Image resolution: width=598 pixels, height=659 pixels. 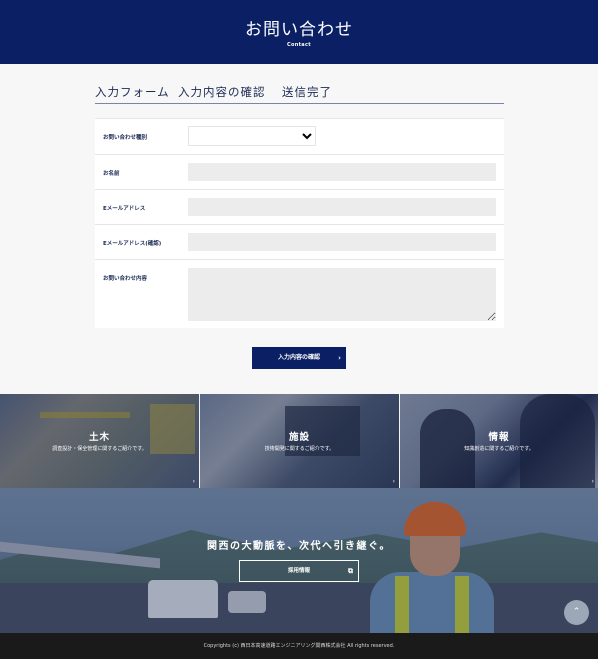 What do you see at coordinates (99, 437) in the screenshot?
I see `tile-civil-title: 土木` at bounding box center [99, 437].